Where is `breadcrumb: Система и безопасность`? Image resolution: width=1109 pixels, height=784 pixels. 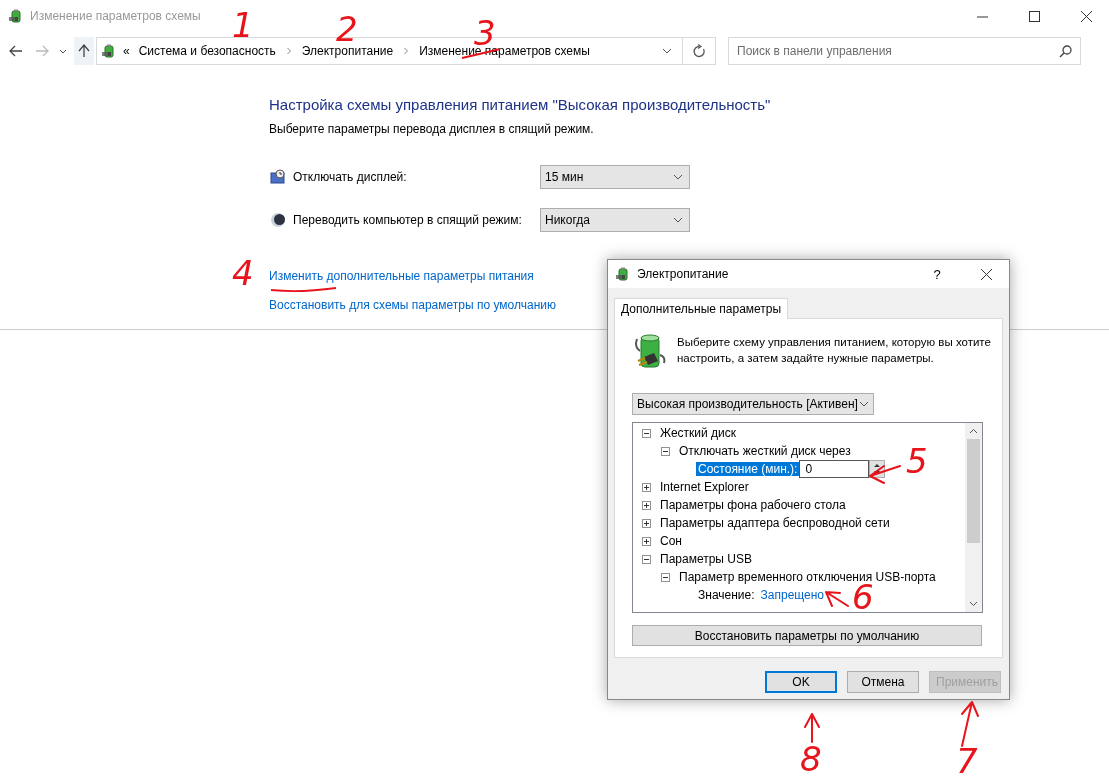 breadcrumb: Система и безопасность is located at coordinates (207, 51).